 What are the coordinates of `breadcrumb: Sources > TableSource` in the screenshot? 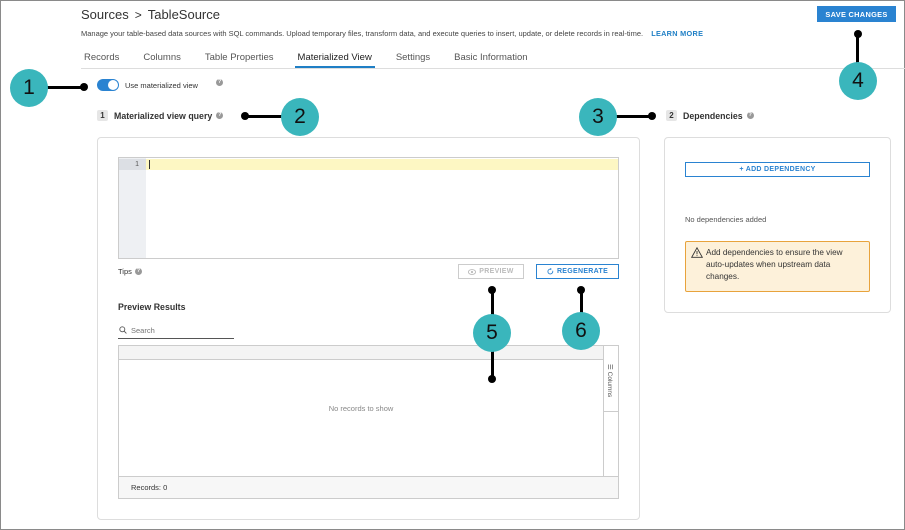 It's located at (150, 14).